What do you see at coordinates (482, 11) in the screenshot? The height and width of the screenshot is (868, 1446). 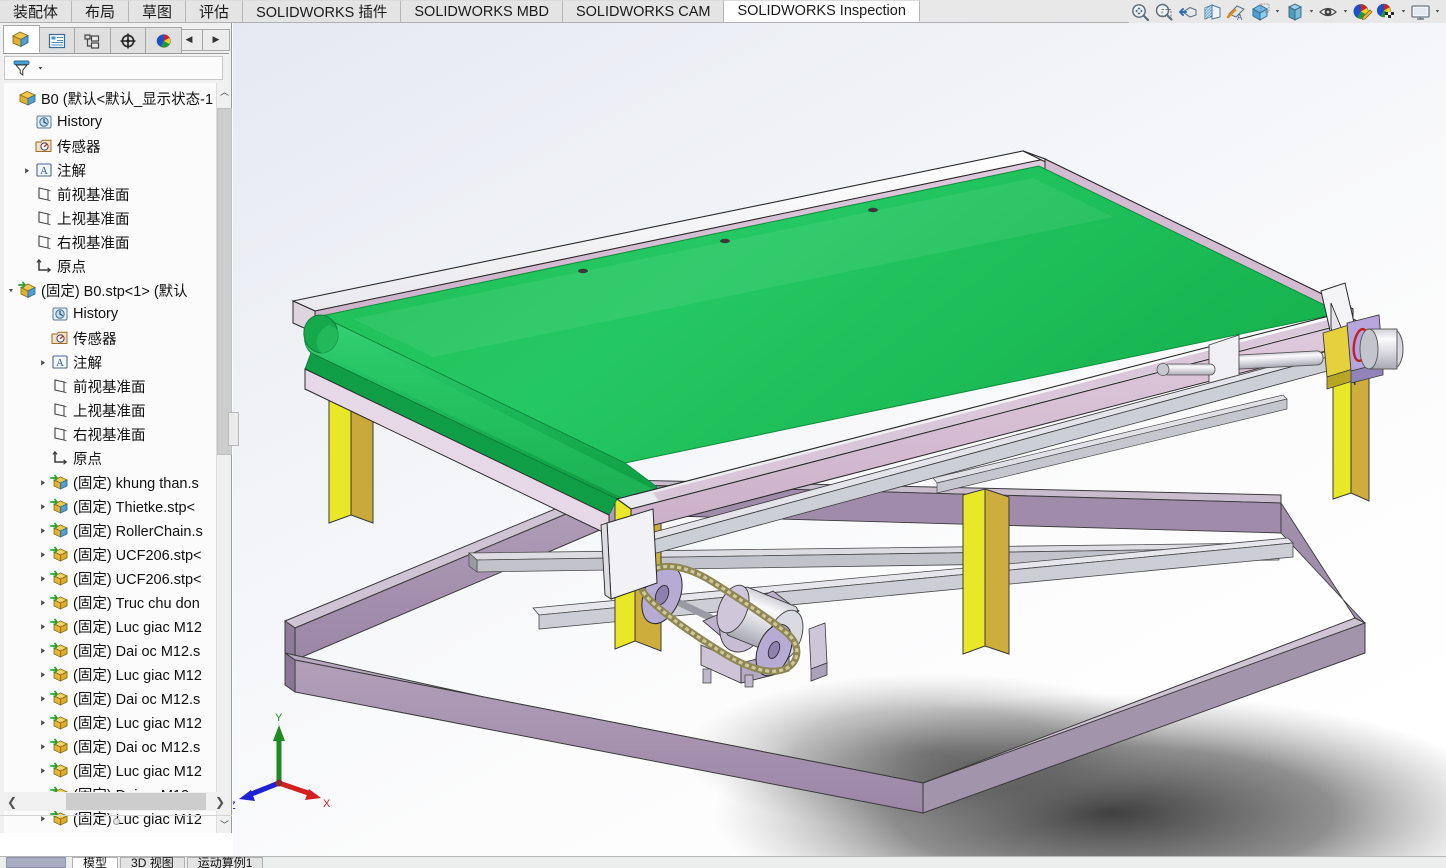 I see `ribbon-tab-5: SOLIDWORKS MBD` at bounding box center [482, 11].